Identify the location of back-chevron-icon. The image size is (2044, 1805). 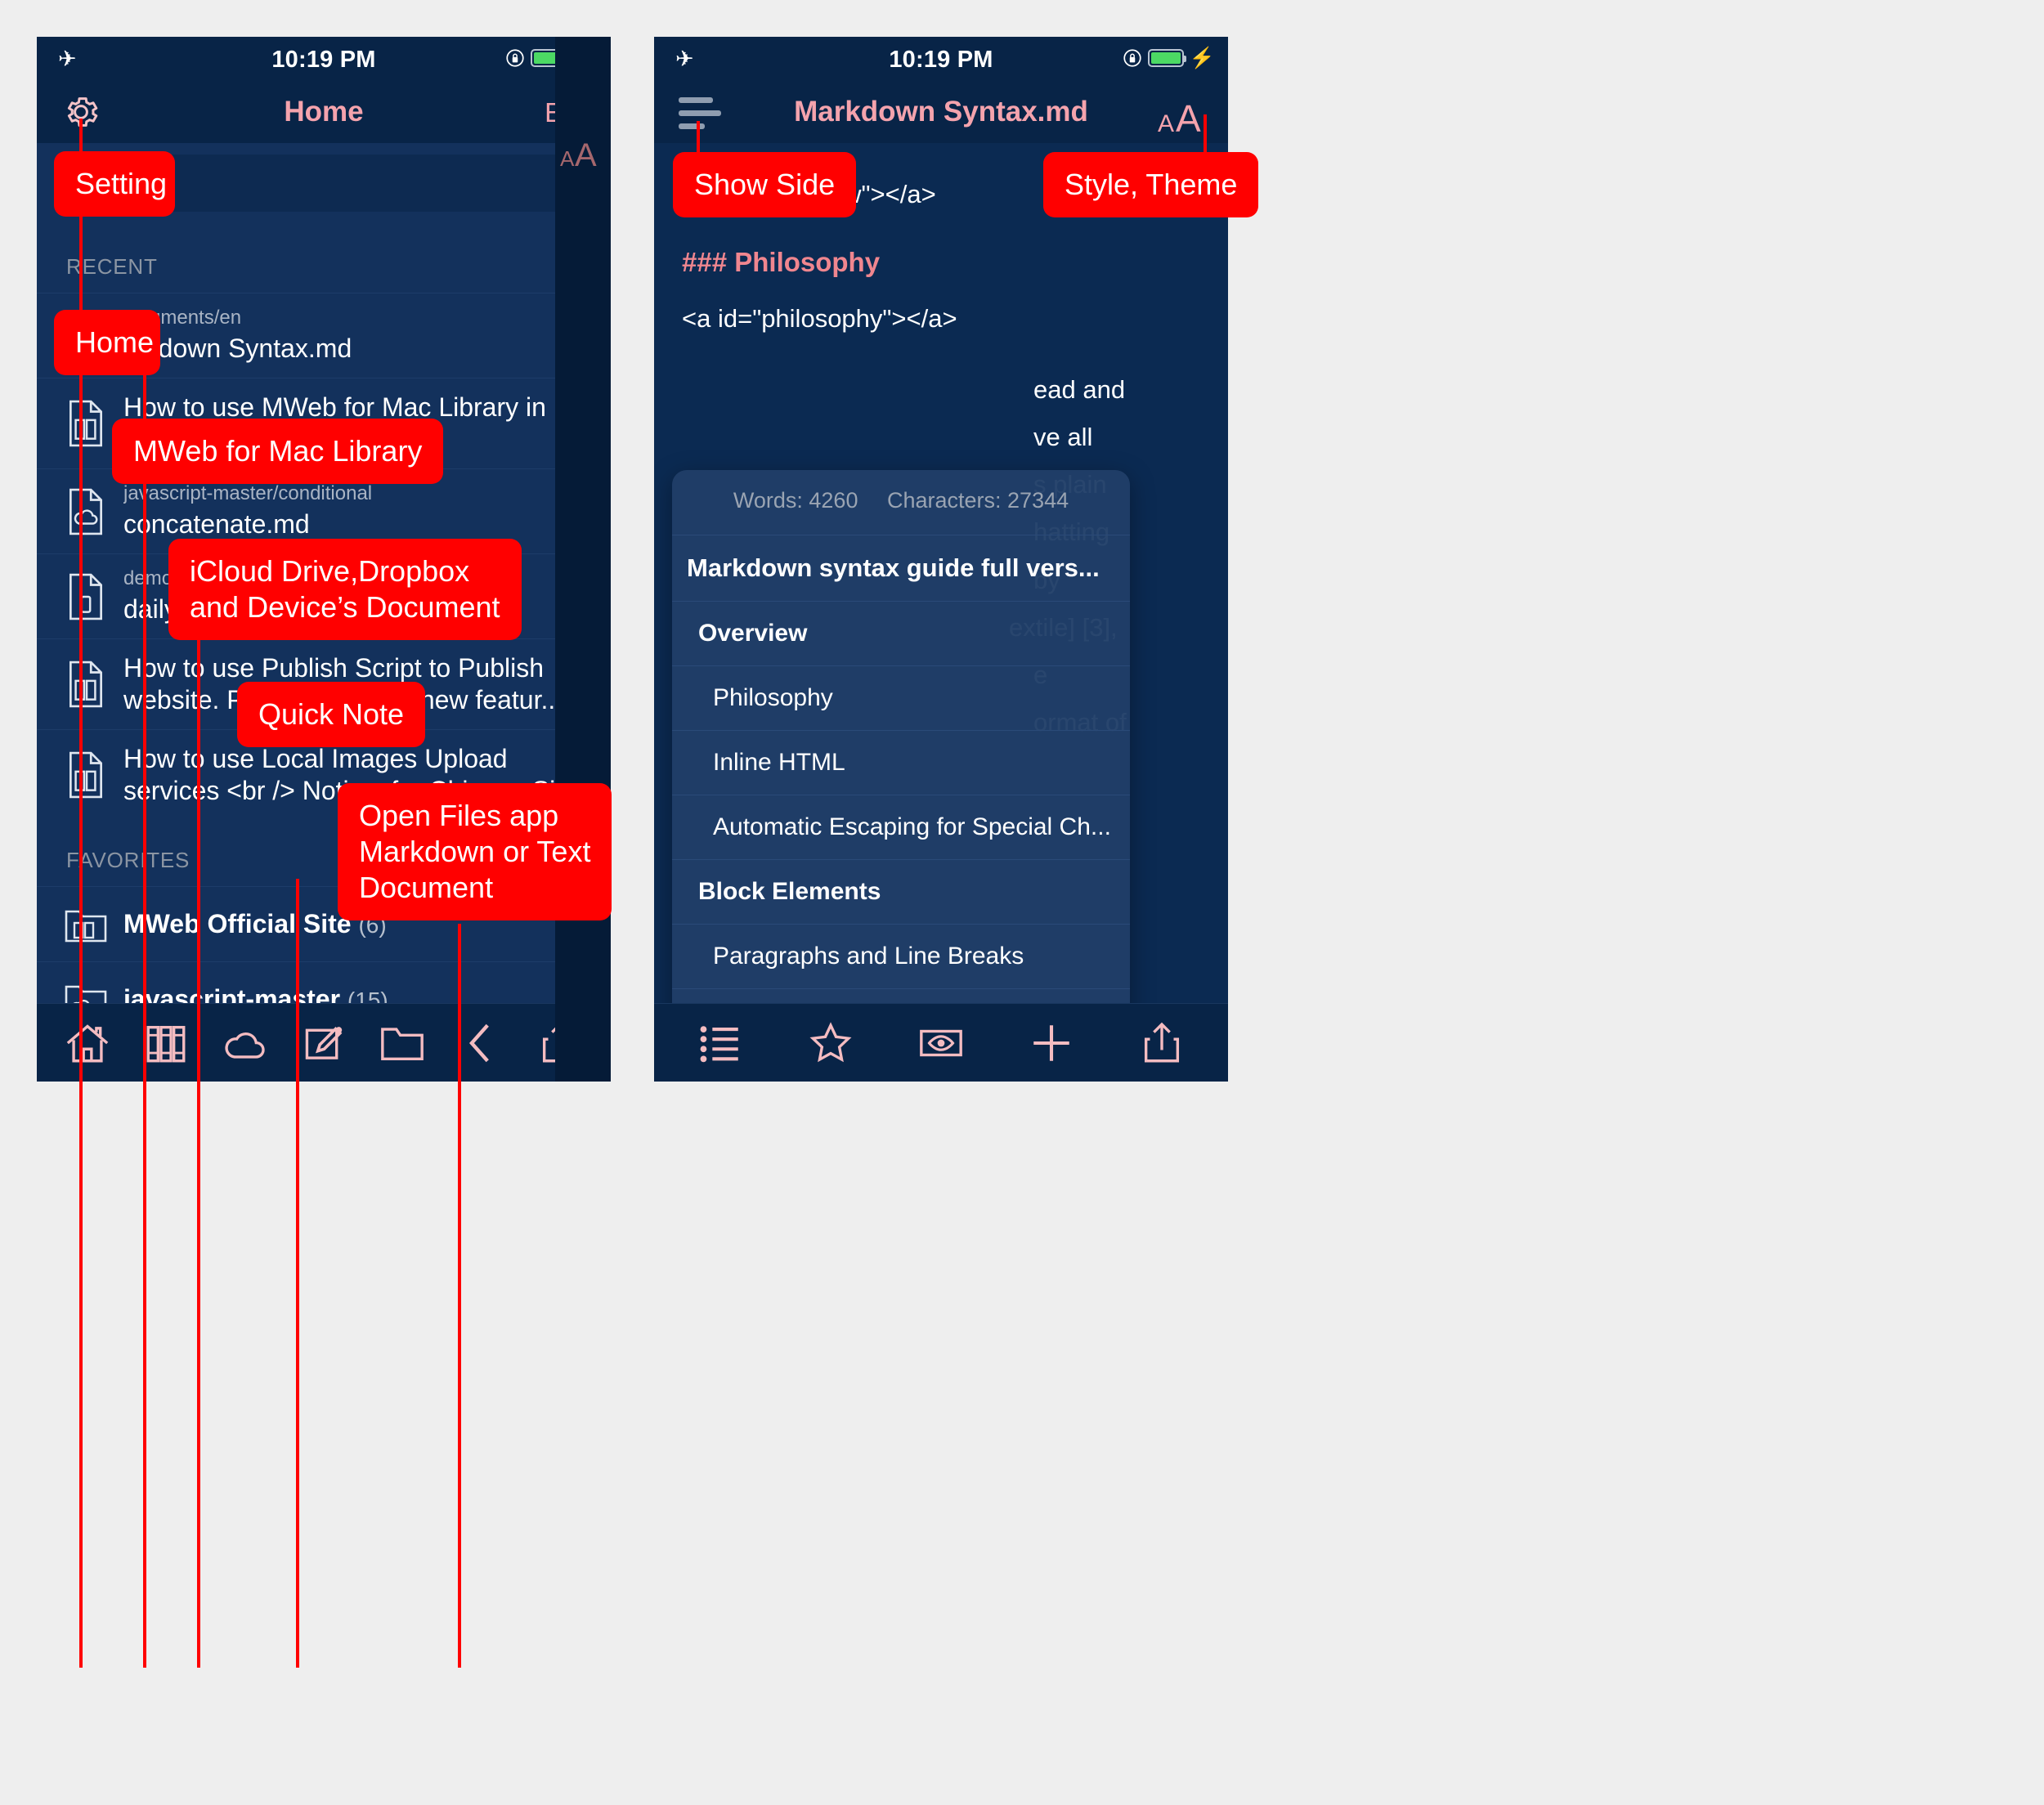
(482, 1043).